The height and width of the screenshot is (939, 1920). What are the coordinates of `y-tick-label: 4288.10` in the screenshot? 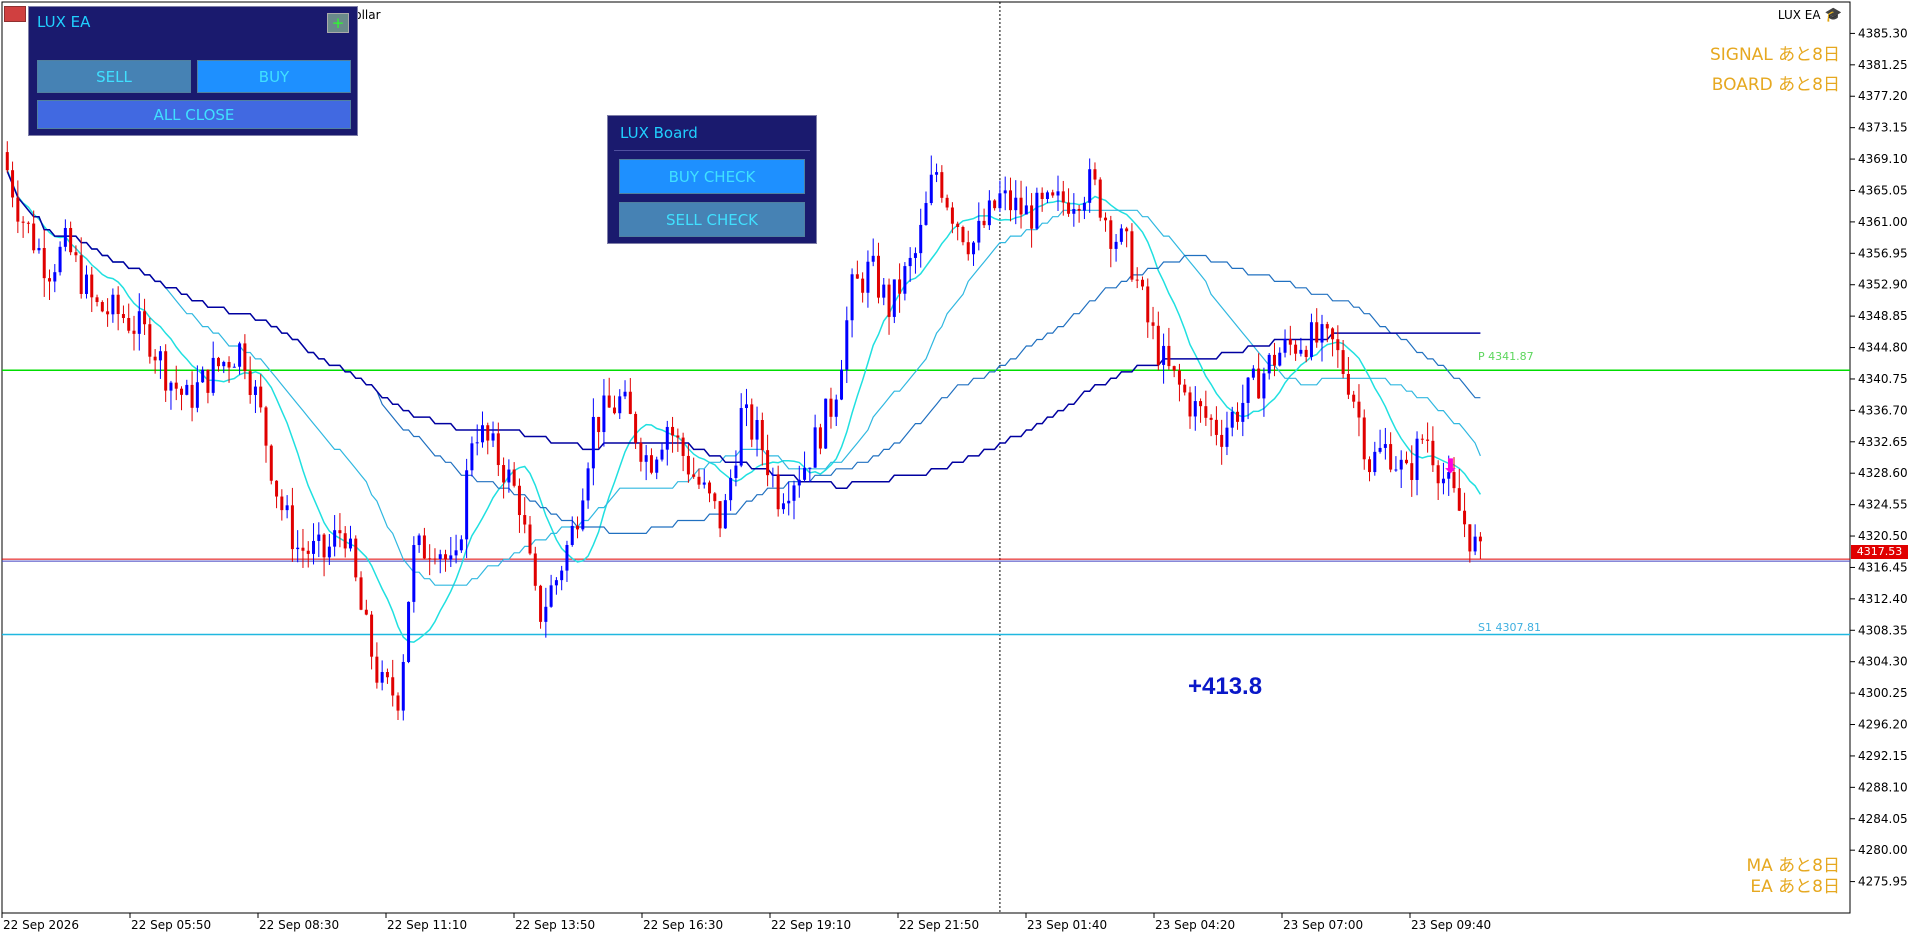 It's located at (1883, 787).